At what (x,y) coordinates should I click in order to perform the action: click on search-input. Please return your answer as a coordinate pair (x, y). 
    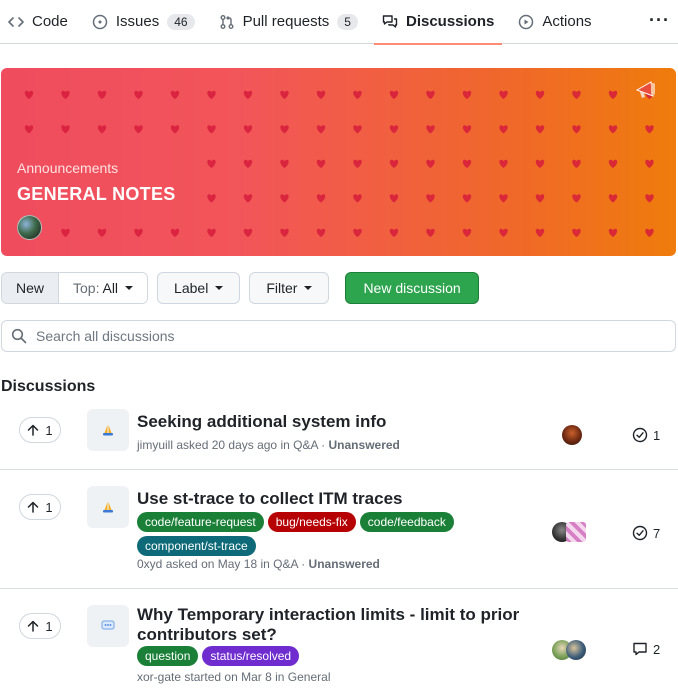
    Looking at the image, I should click on (336, 336).